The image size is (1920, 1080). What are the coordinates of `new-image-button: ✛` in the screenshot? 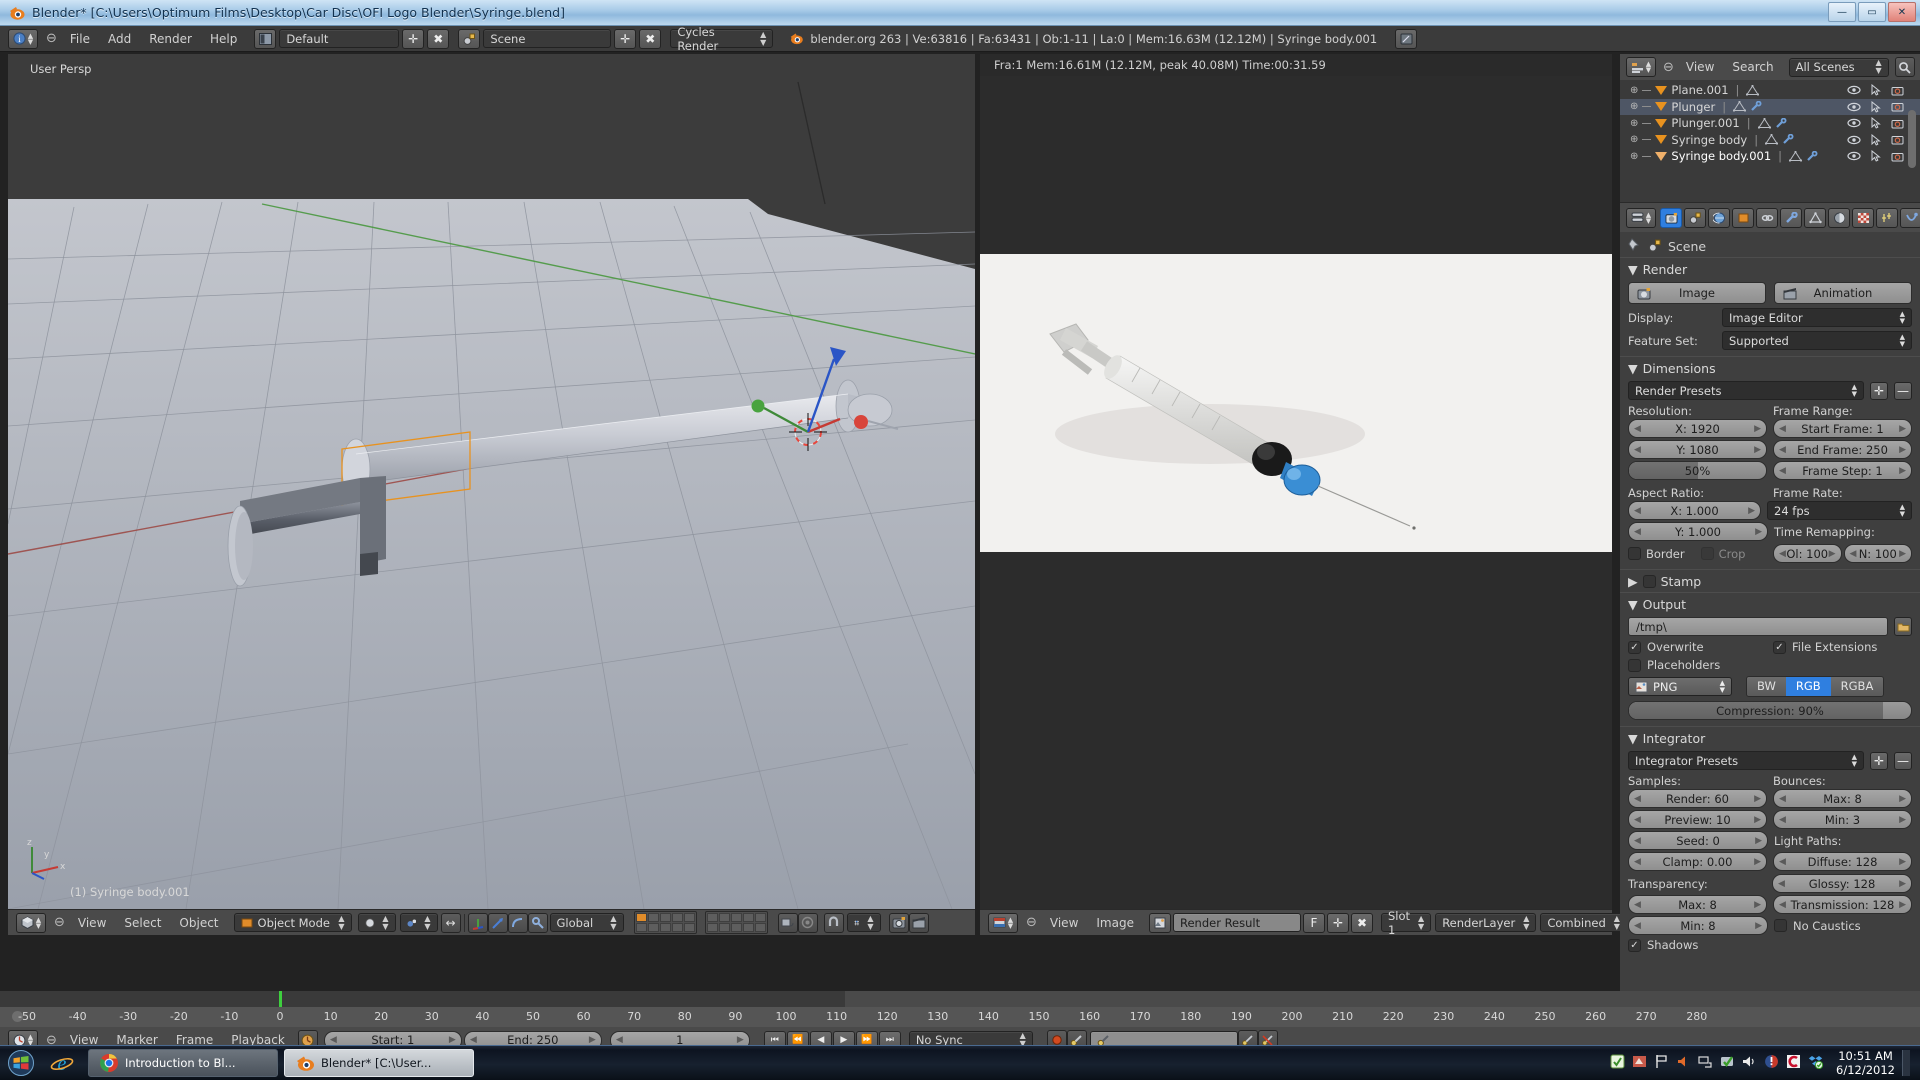 It's located at (1337, 922).